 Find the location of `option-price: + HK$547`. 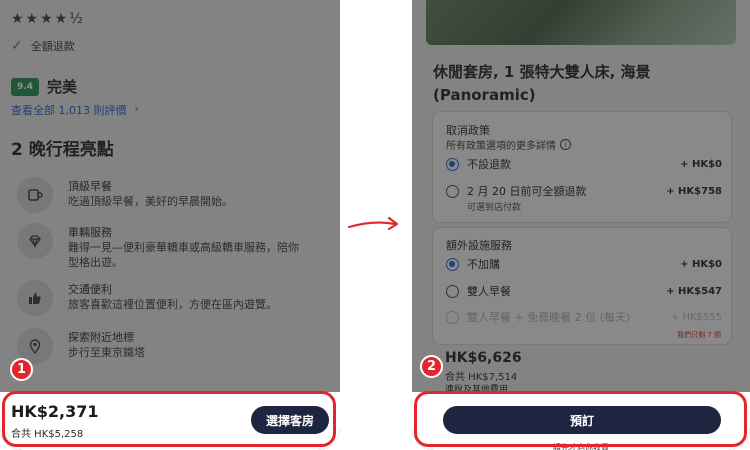

option-price: + HK$547 is located at coordinates (694, 291).